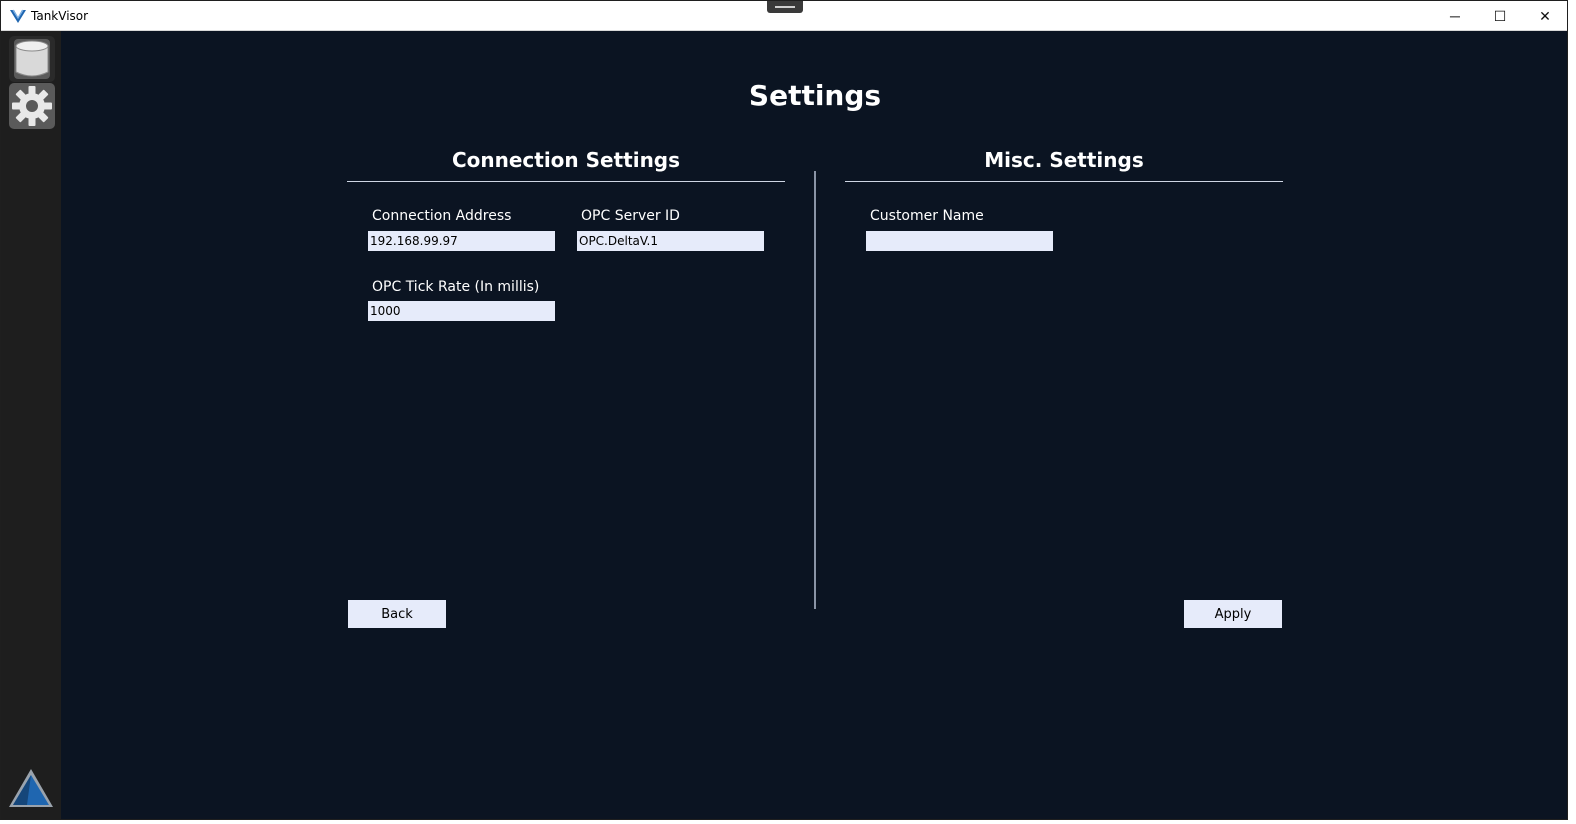 This screenshot has width=1576, height=824. I want to click on window-title: TankVisor, so click(60, 16).